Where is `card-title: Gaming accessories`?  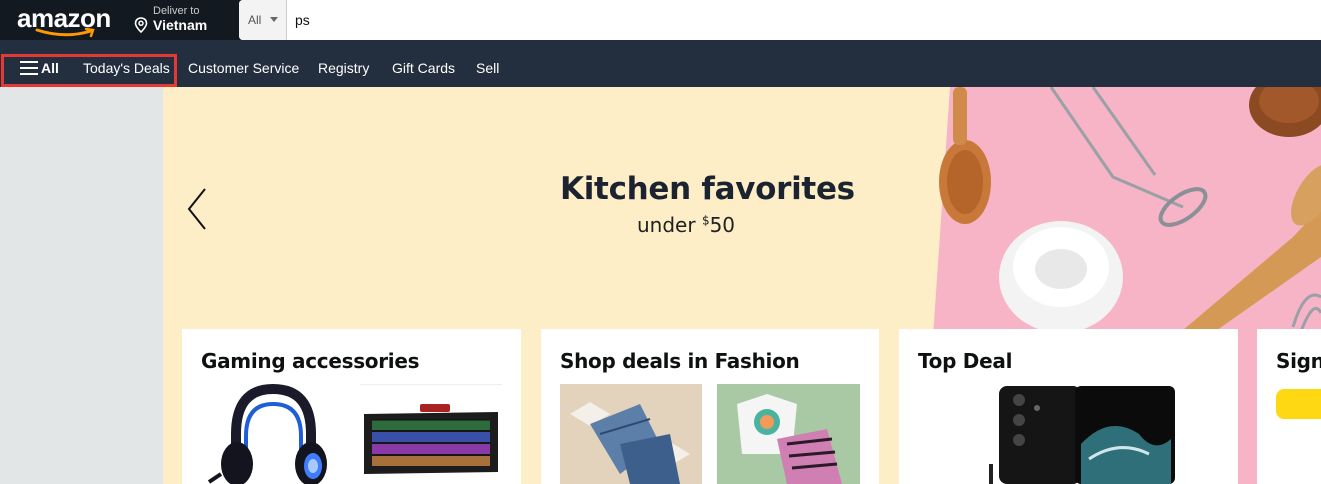
card-title: Gaming accessories is located at coordinates (310, 361).